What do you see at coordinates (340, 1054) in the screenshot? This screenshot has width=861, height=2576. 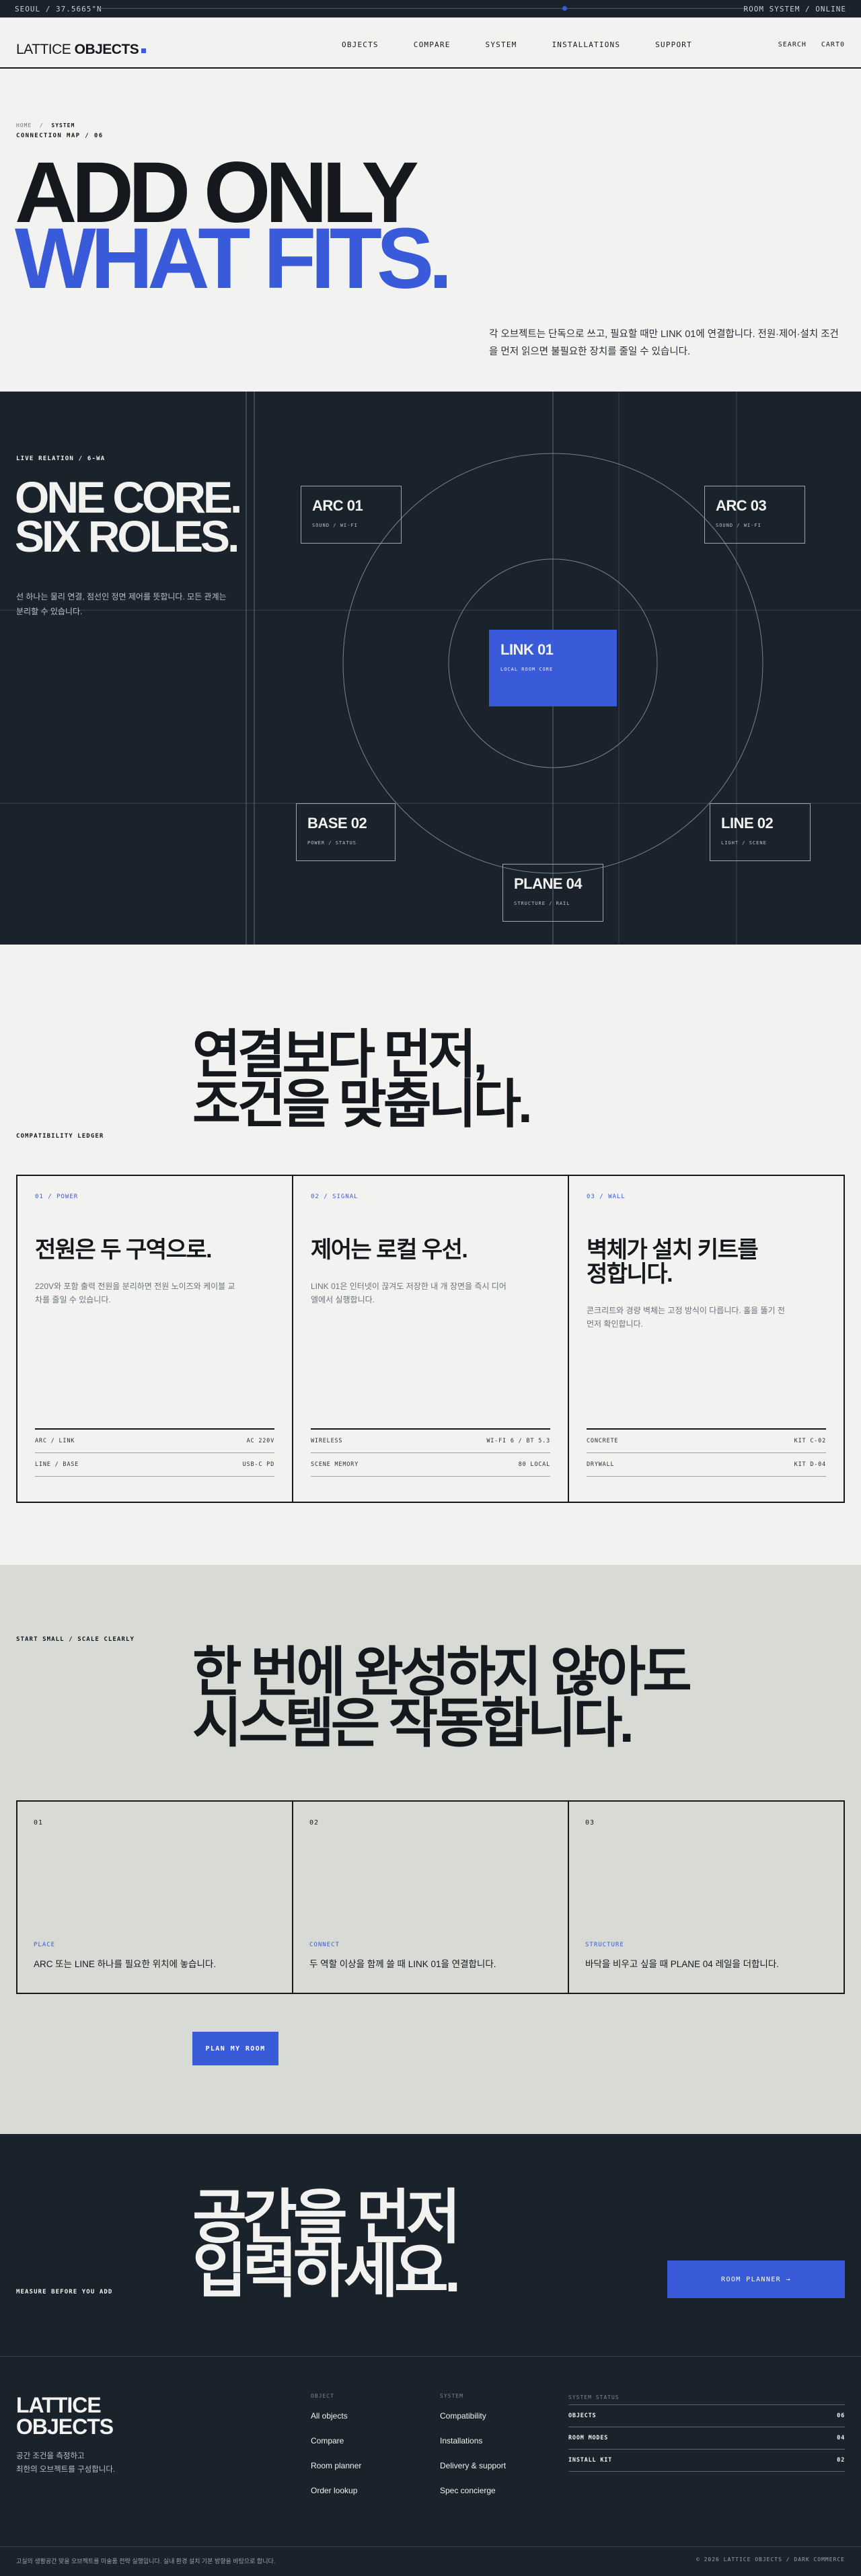 I see `ledger-title-line1: 연결보다 먼저,` at bounding box center [340, 1054].